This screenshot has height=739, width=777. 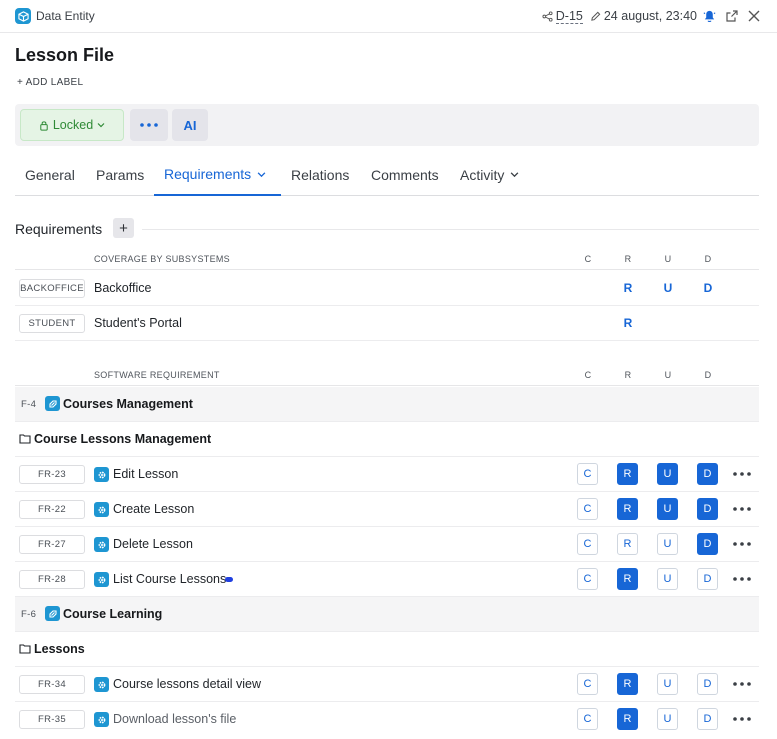 What do you see at coordinates (489, 174) in the screenshot?
I see `tab-activity: Activity` at bounding box center [489, 174].